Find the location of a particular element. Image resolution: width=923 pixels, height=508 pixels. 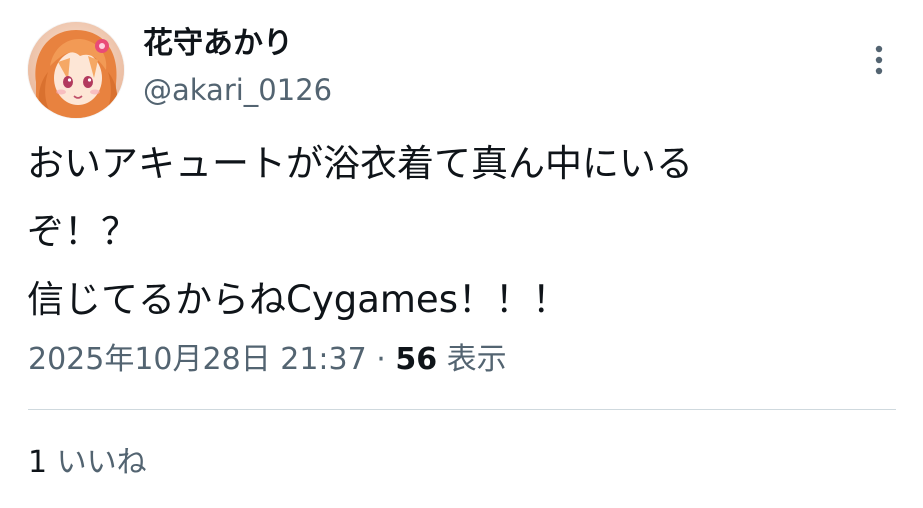

tweet-text-line: おいアキュートが浴衣着て真ん中にいる is located at coordinates (360, 163).